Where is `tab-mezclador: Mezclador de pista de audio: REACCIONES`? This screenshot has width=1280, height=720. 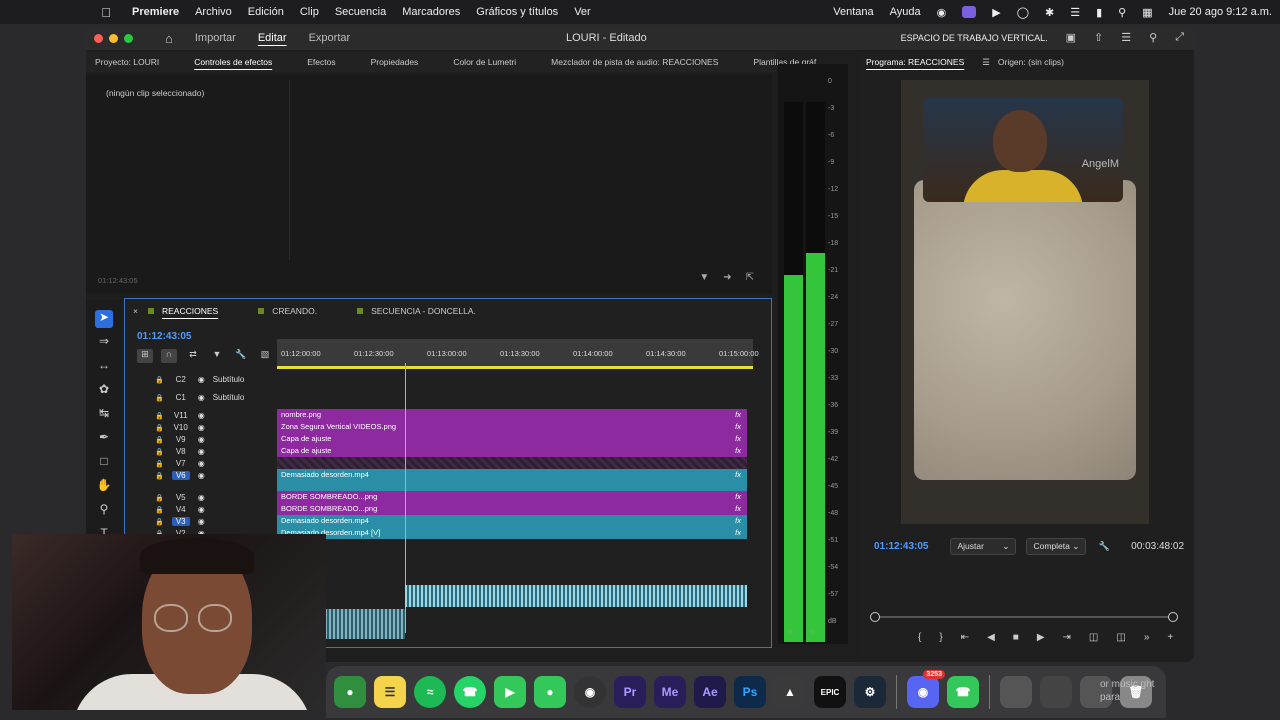
tab-mezclador: Mezclador de pista de audio: REACCIONES is located at coordinates (634, 62).